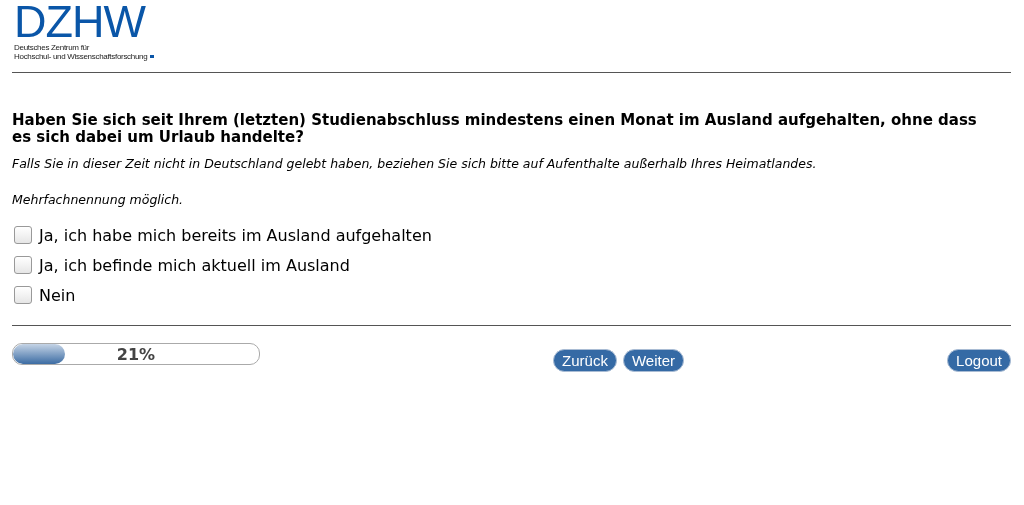 Image resolution: width=1024 pixels, height=505 pixels. Describe the element at coordinates (653, 360) in the screenshot. I see `nav-button: Weiter` at that location.